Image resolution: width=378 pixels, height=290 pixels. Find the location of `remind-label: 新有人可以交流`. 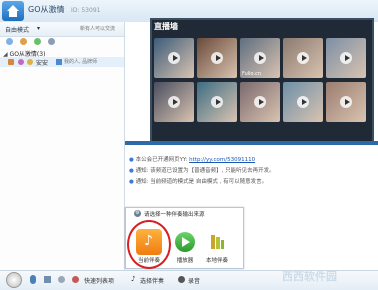

remind-label: 新有人可以交流 is located at coordinates (102, 30).